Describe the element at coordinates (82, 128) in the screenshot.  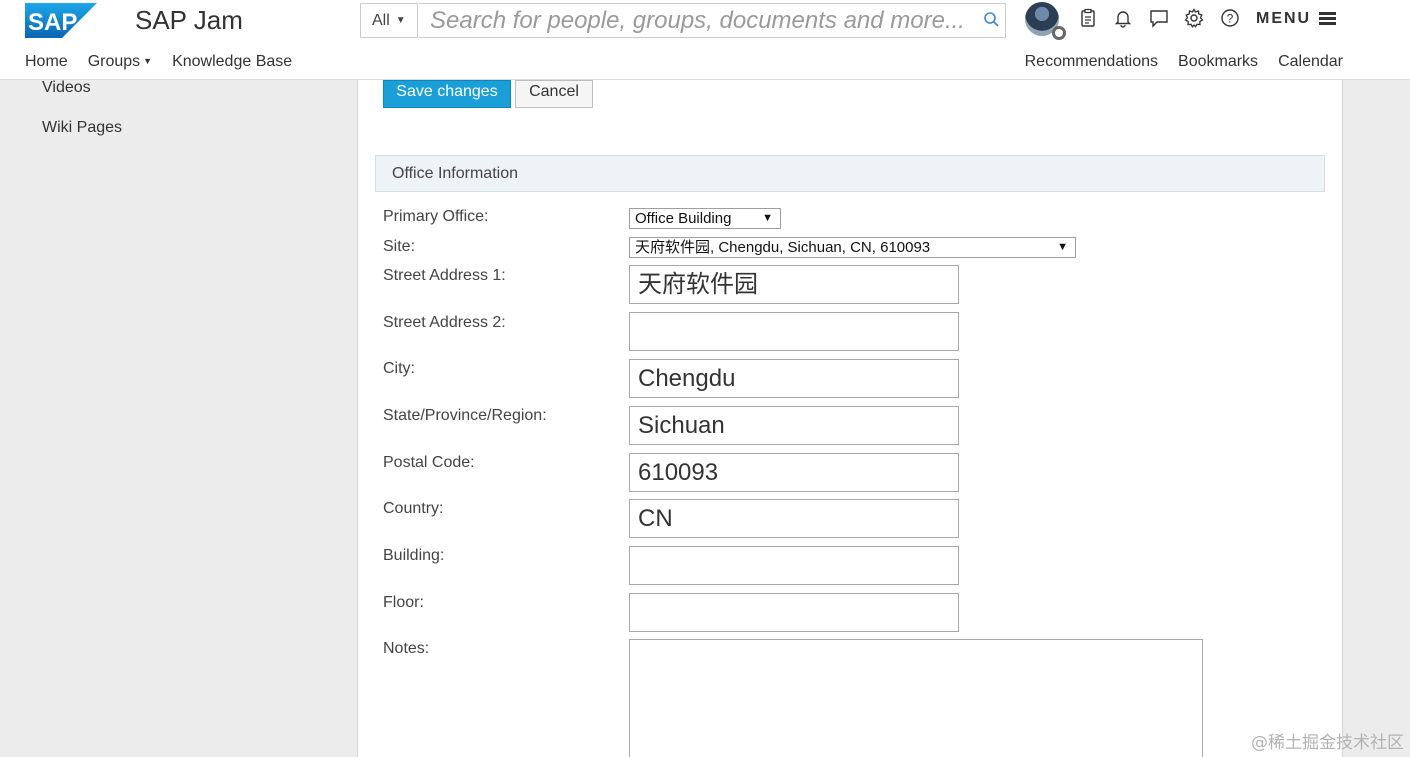
I see `sidebar-item-wiki-pages: Wiki Pages` at that location.